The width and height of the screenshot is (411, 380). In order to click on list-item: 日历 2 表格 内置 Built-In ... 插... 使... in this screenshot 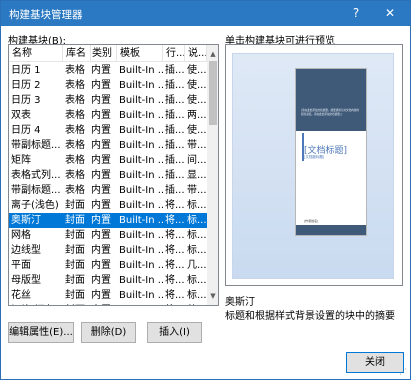, I will do `click(108, 85)`.